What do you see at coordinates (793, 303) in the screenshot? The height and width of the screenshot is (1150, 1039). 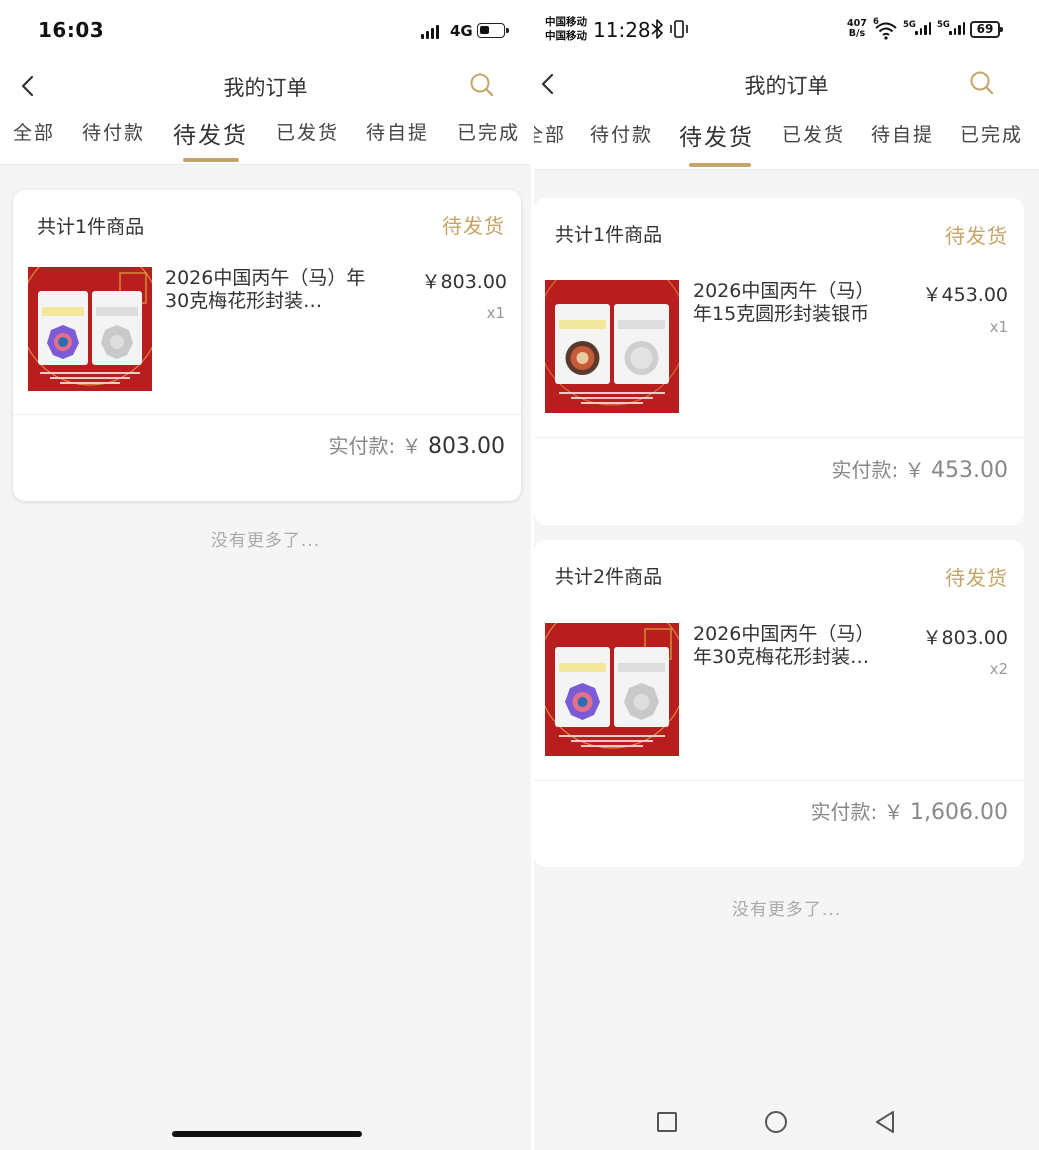 I see `product-name: 2026中国丙午（马）年15克圆形封装银币` at bounding box center [793, 303].